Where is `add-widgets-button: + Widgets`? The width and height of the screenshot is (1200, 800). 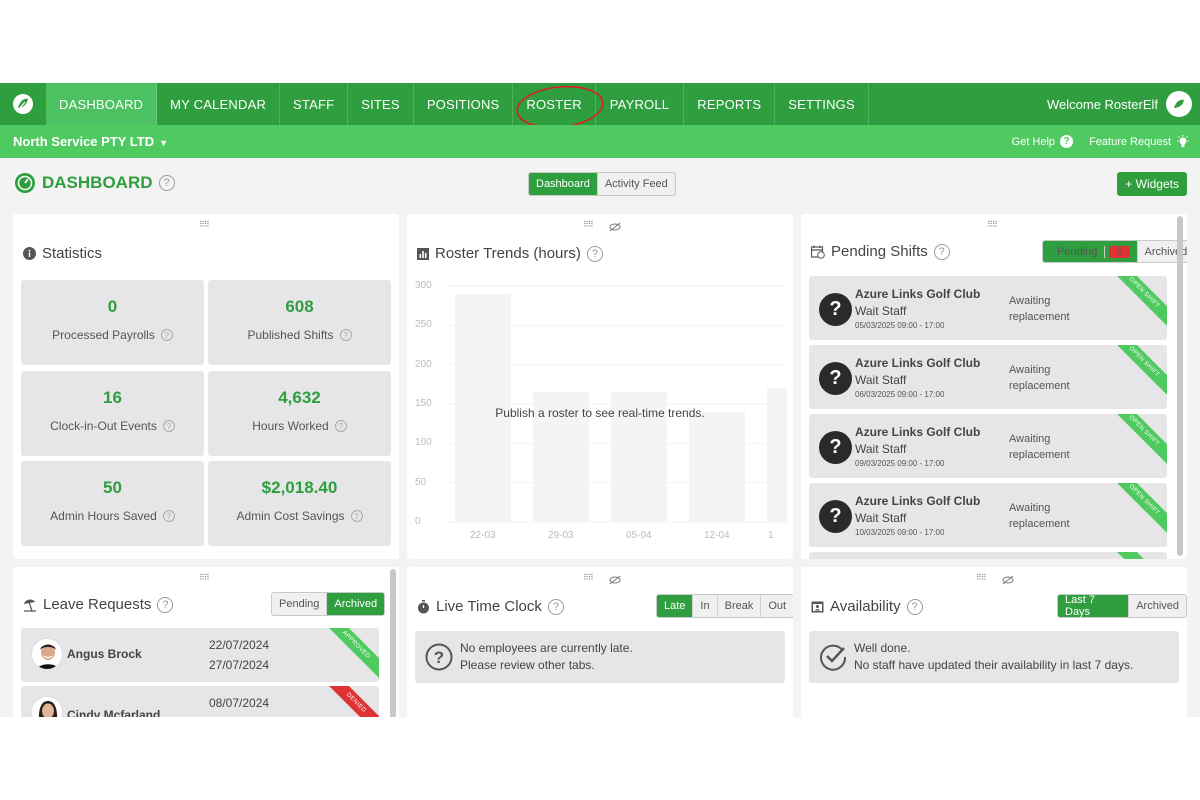 add-widgets-button: + Widgets is located at coordinates (1152, 184).